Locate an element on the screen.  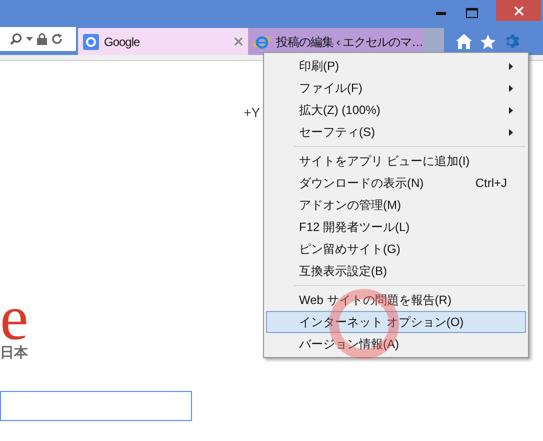
menu-item: ピン留めサイト(G) is located at coordinates (396, 249).